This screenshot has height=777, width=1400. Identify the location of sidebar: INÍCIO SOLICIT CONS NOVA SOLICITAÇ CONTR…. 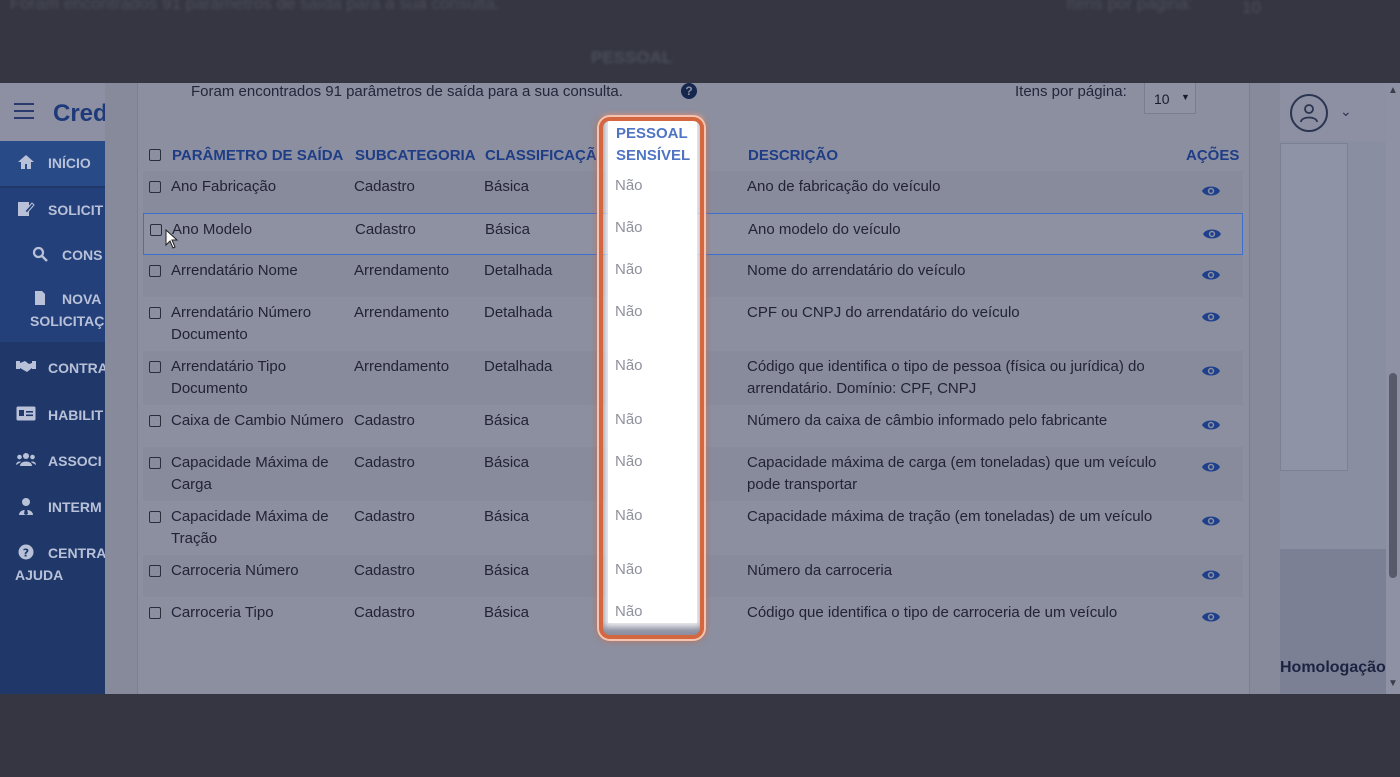
(52, 417).